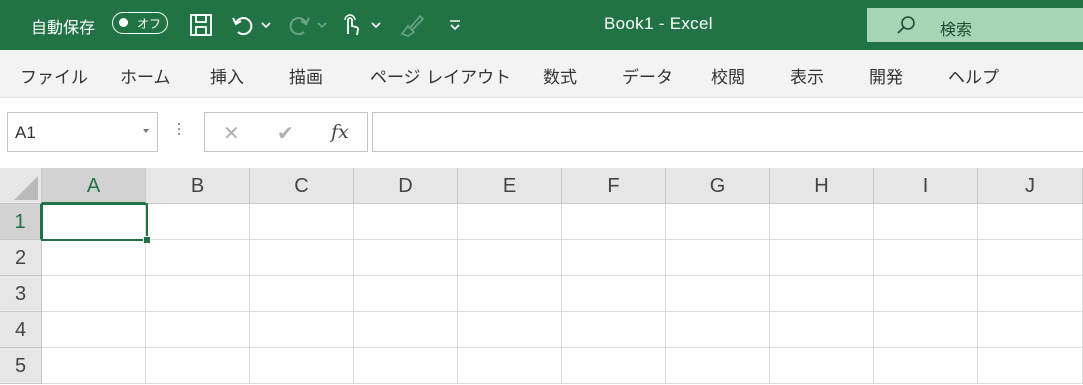  What do you see at coordinates (926, 186) in the screenshot?
I see `column-header-i: I` at bounding box center [926, 186].